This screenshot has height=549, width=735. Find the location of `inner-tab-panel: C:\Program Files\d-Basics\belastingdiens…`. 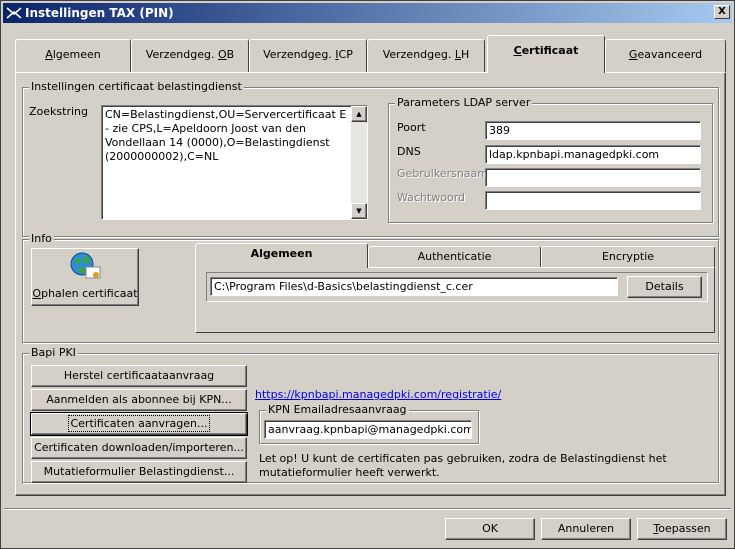

inner-tab-panel: C:\Program Files\d-Basics\belastingdiens… is located at coordinates (455, 300).